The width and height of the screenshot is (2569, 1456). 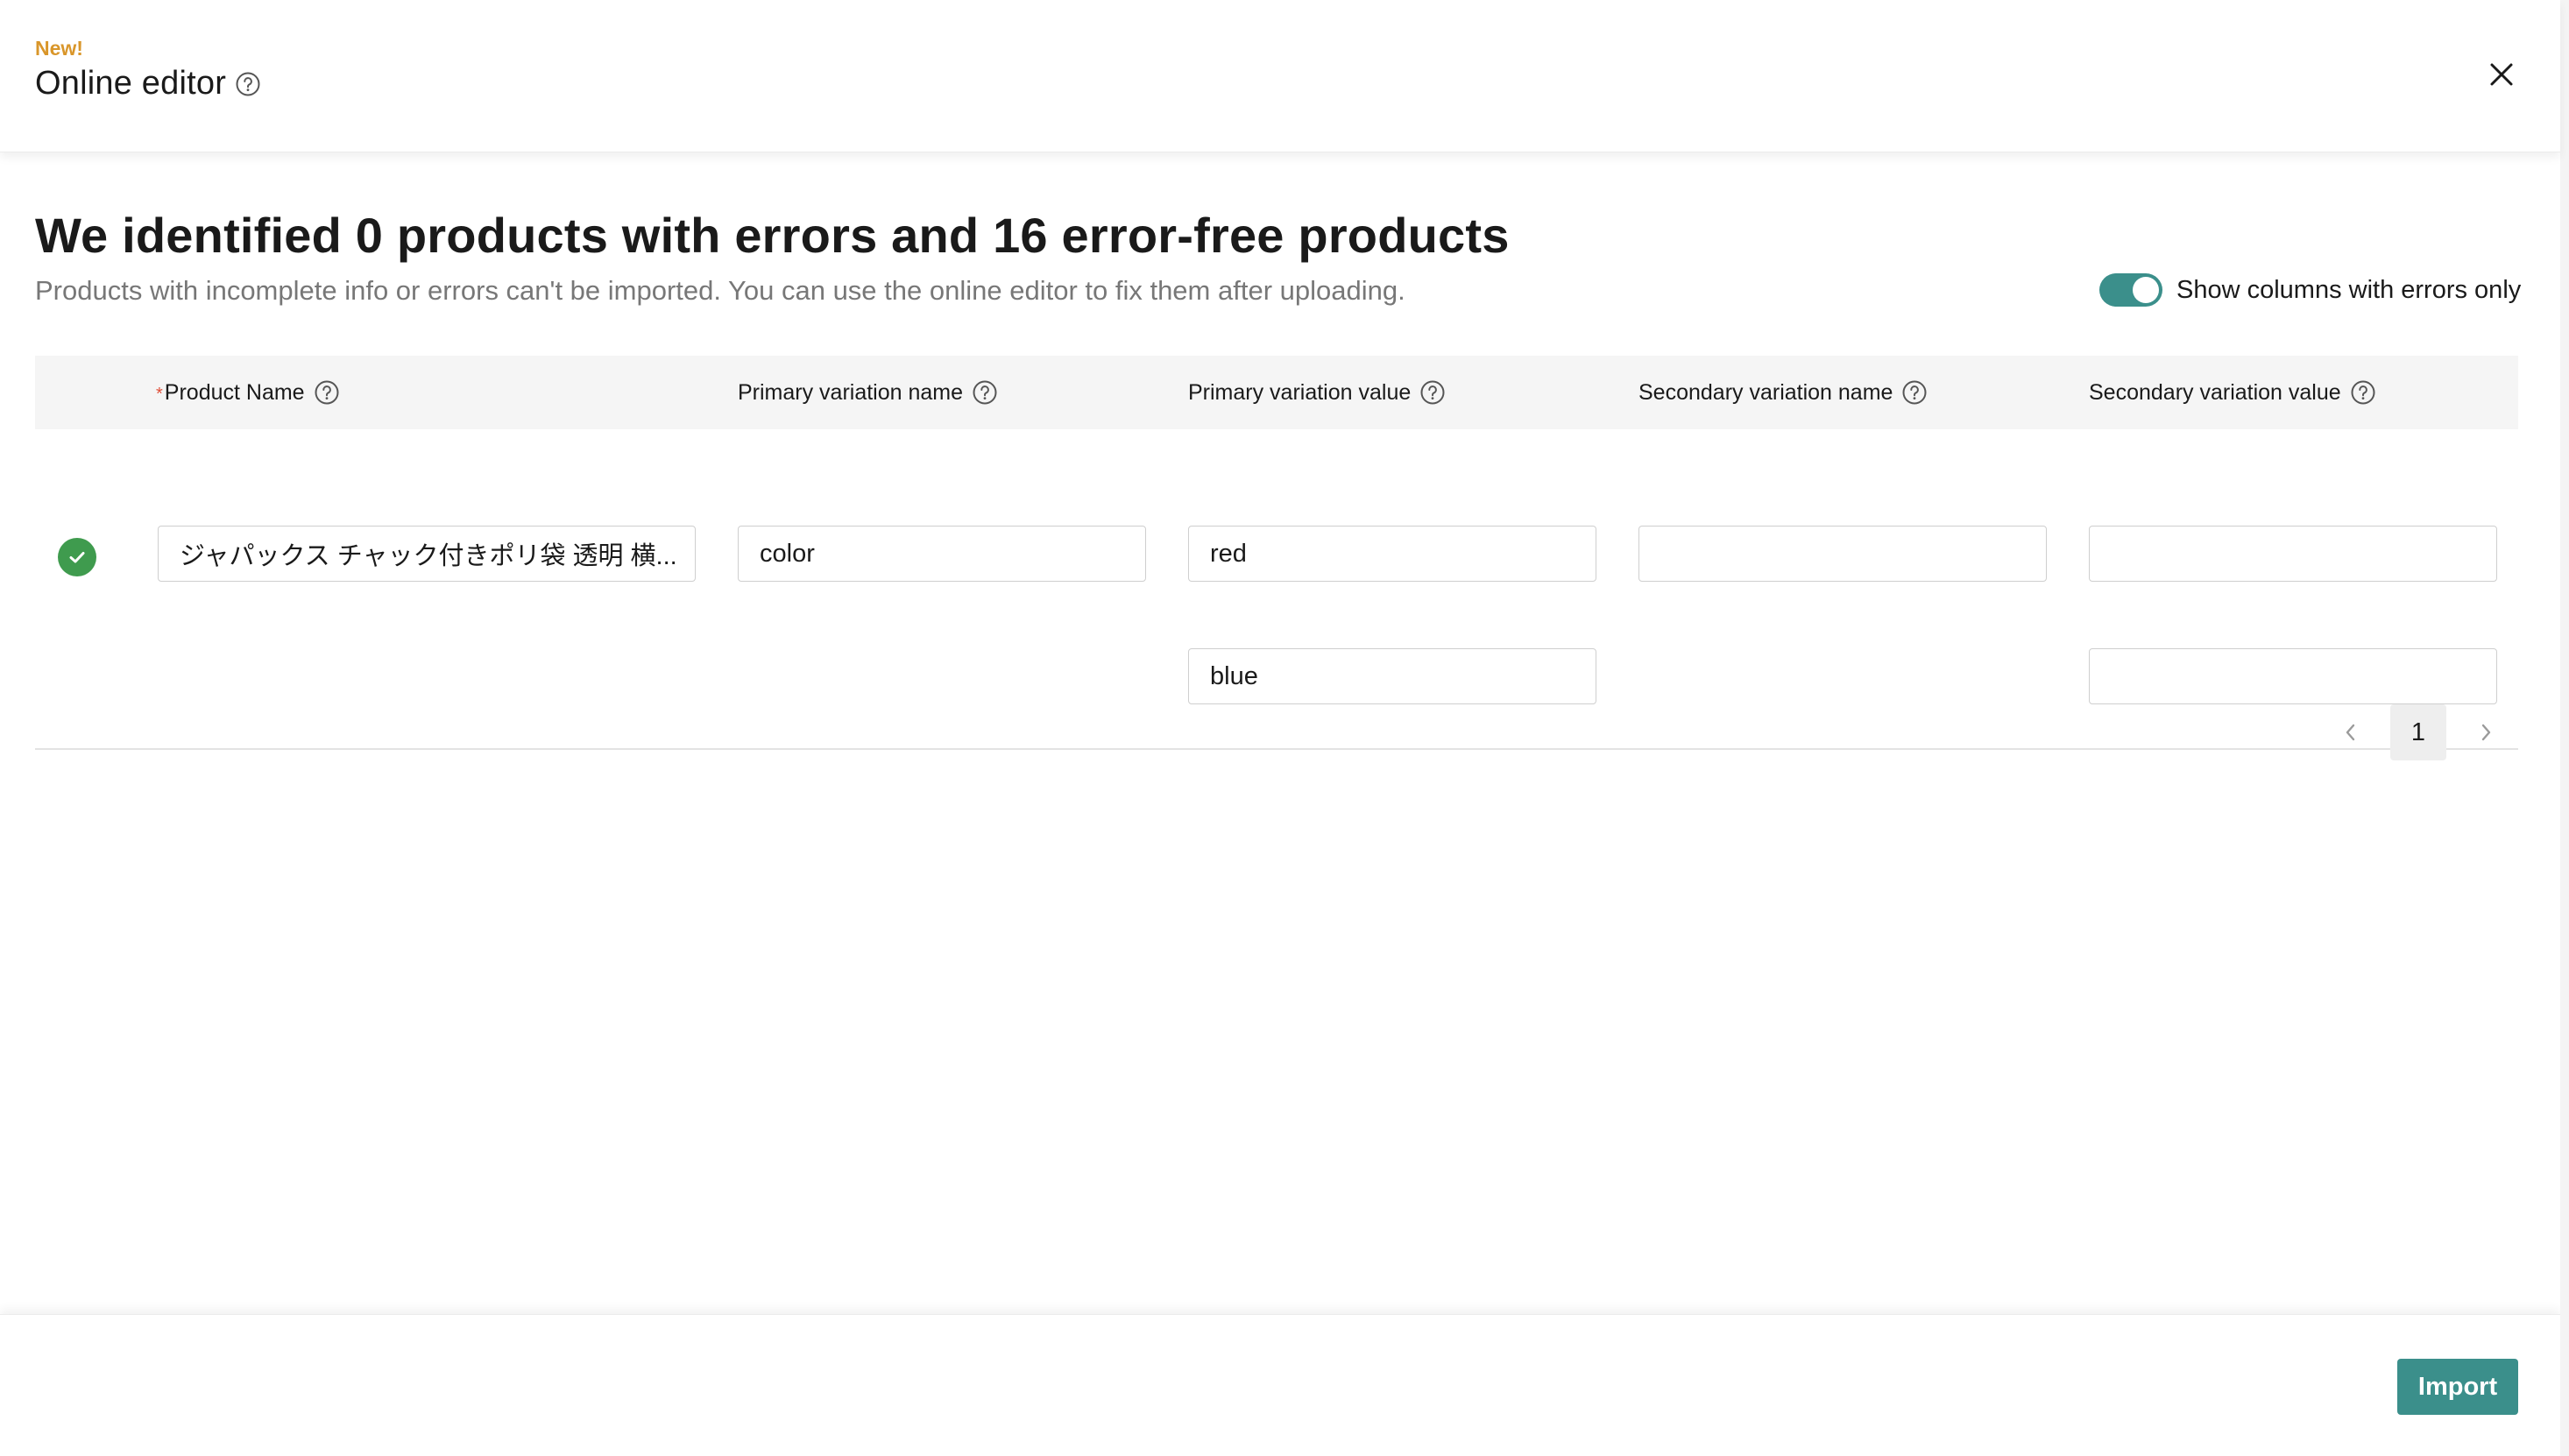 What do you see at coordinates (131, 83) in the screenshot?
I see `modal-title: Online editor` at bounding box center [131, 83].